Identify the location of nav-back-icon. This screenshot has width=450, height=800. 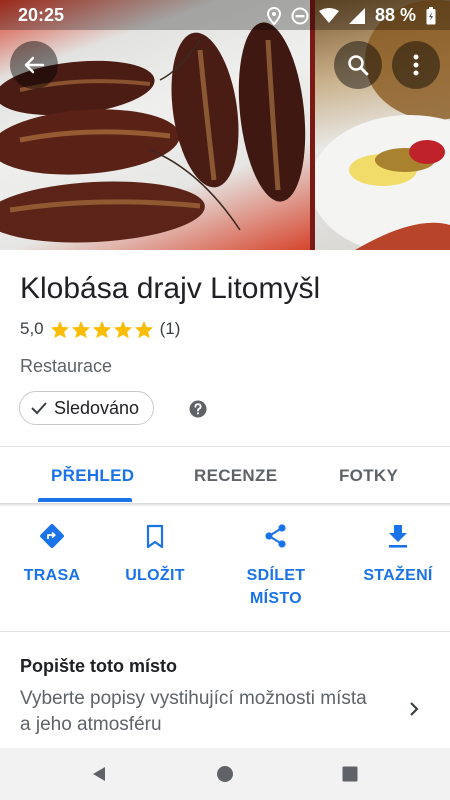
(99, 774).